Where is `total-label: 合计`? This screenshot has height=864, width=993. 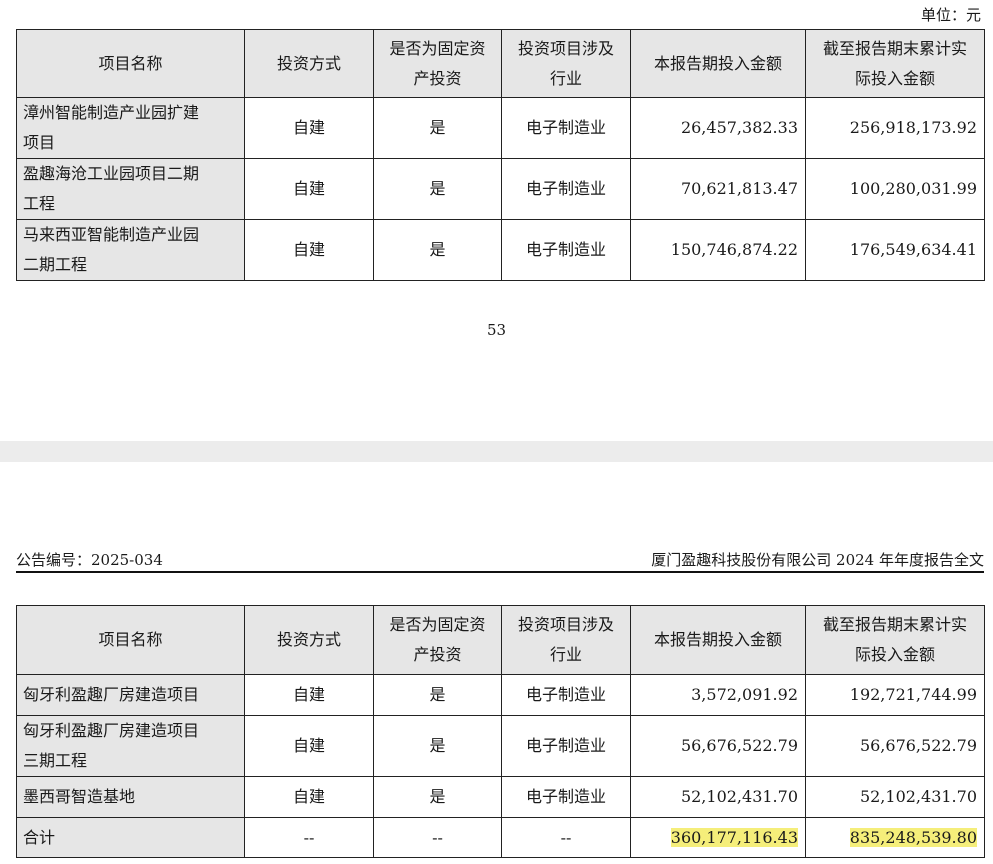
total-label: 合计 is located at coordinates (130, 837).